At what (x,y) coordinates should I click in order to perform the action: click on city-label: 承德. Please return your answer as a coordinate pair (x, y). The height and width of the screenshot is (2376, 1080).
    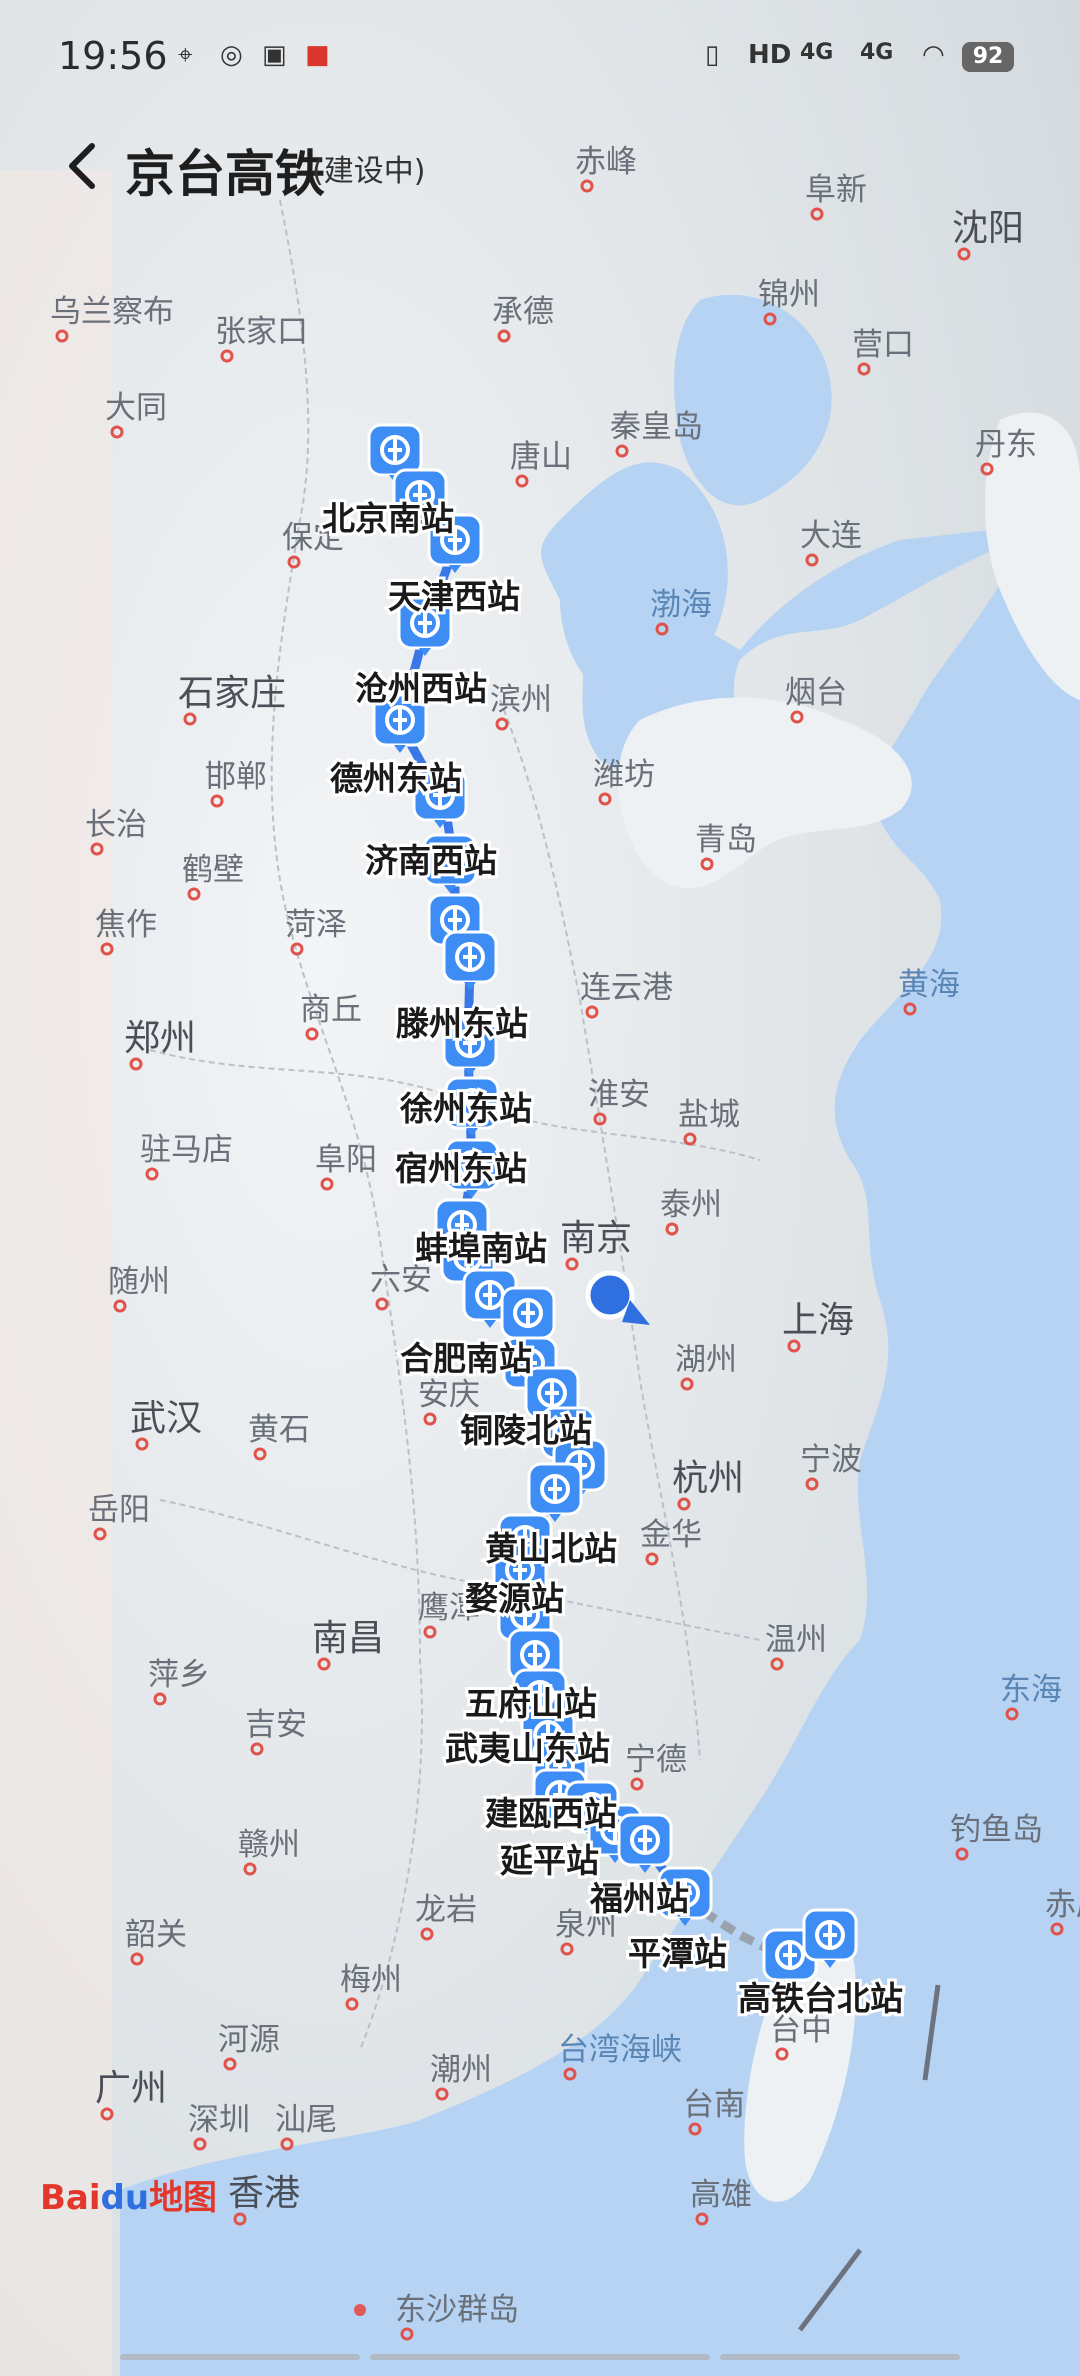
    Looking at the image, I should click on (523, 312).